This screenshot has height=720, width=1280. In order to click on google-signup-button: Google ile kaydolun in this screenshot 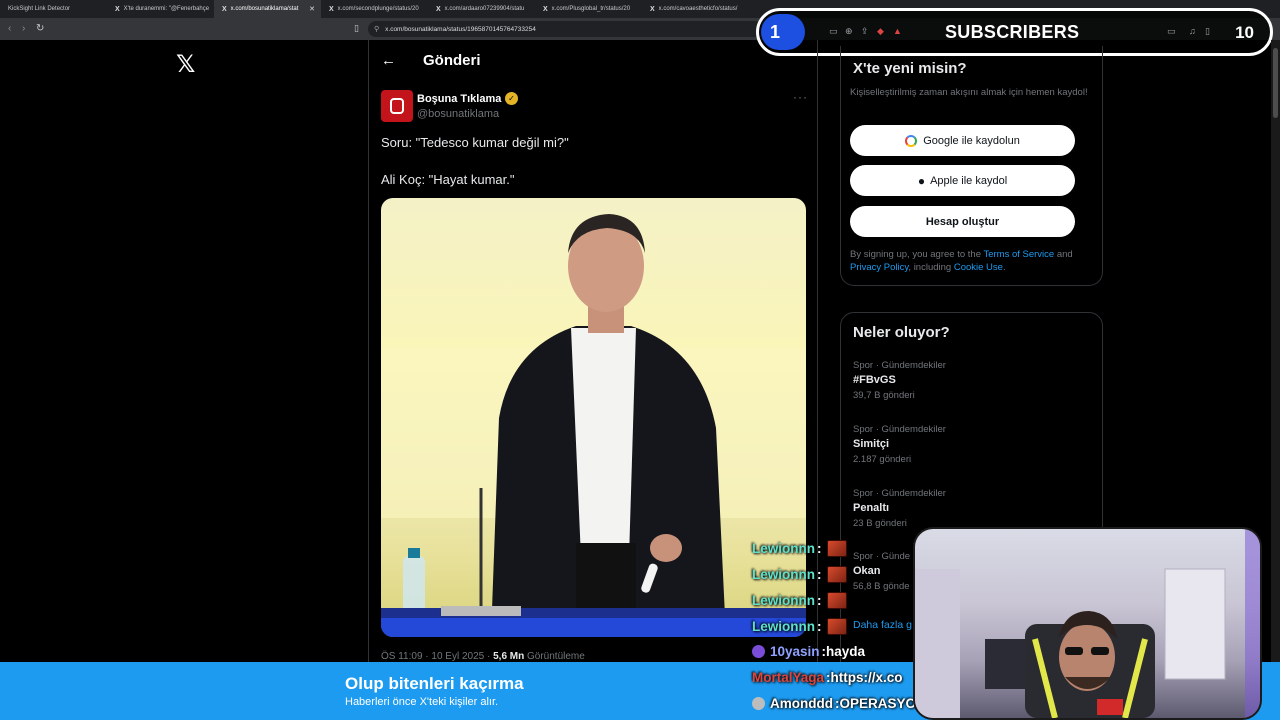, I will do `click(962, 140)`.